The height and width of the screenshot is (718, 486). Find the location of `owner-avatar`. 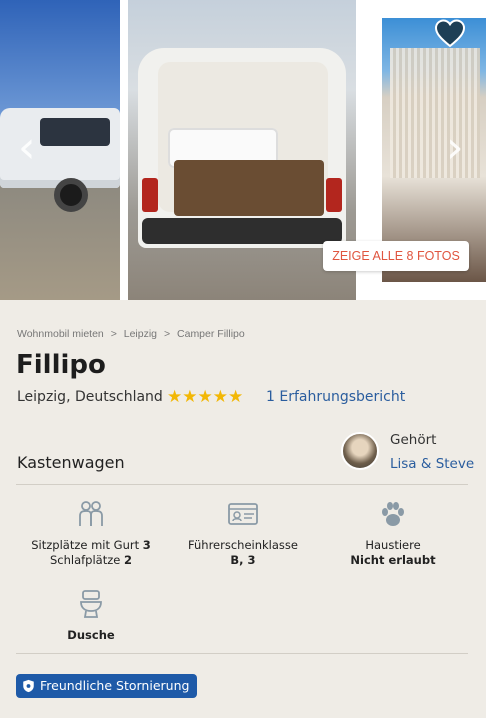

owner-avatar is located at coordinates (360, 451).